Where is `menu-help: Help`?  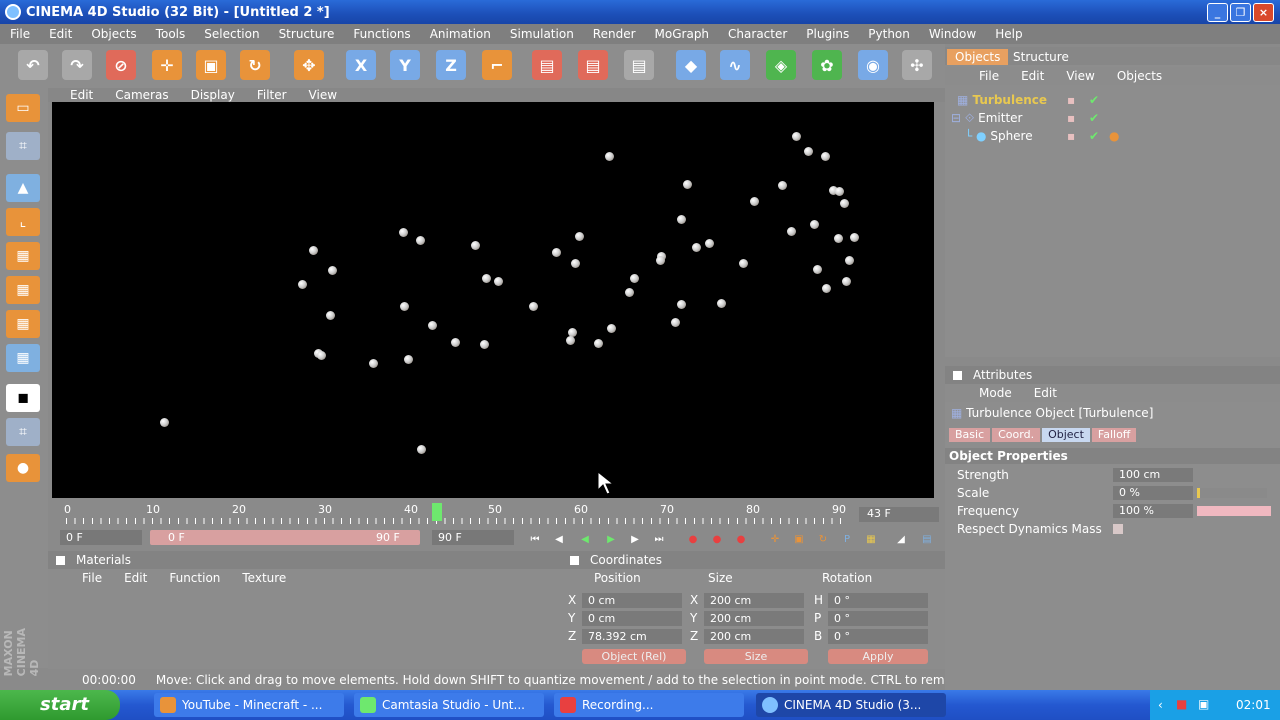
menu-help: Help is located at coordinates (1008, 34).